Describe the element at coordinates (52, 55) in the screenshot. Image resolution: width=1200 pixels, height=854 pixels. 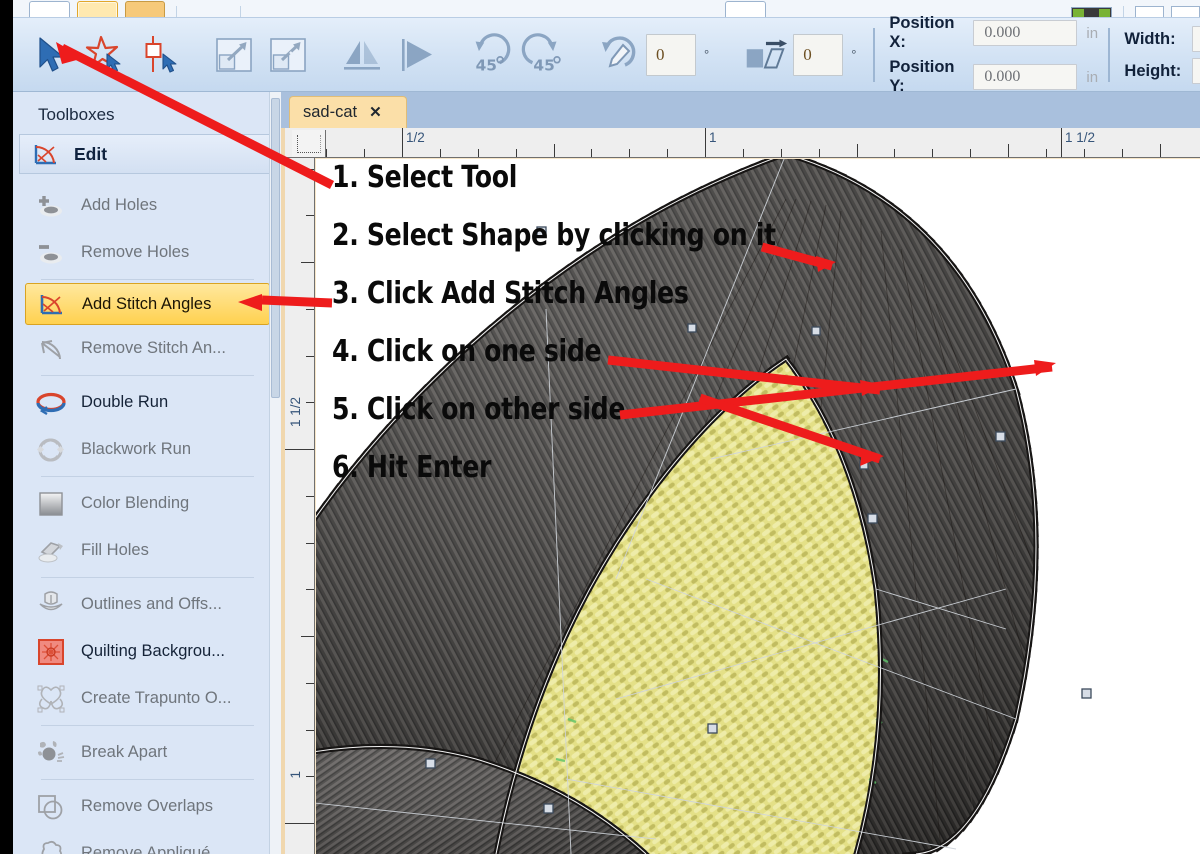
I see `select-tool-button` at that location.